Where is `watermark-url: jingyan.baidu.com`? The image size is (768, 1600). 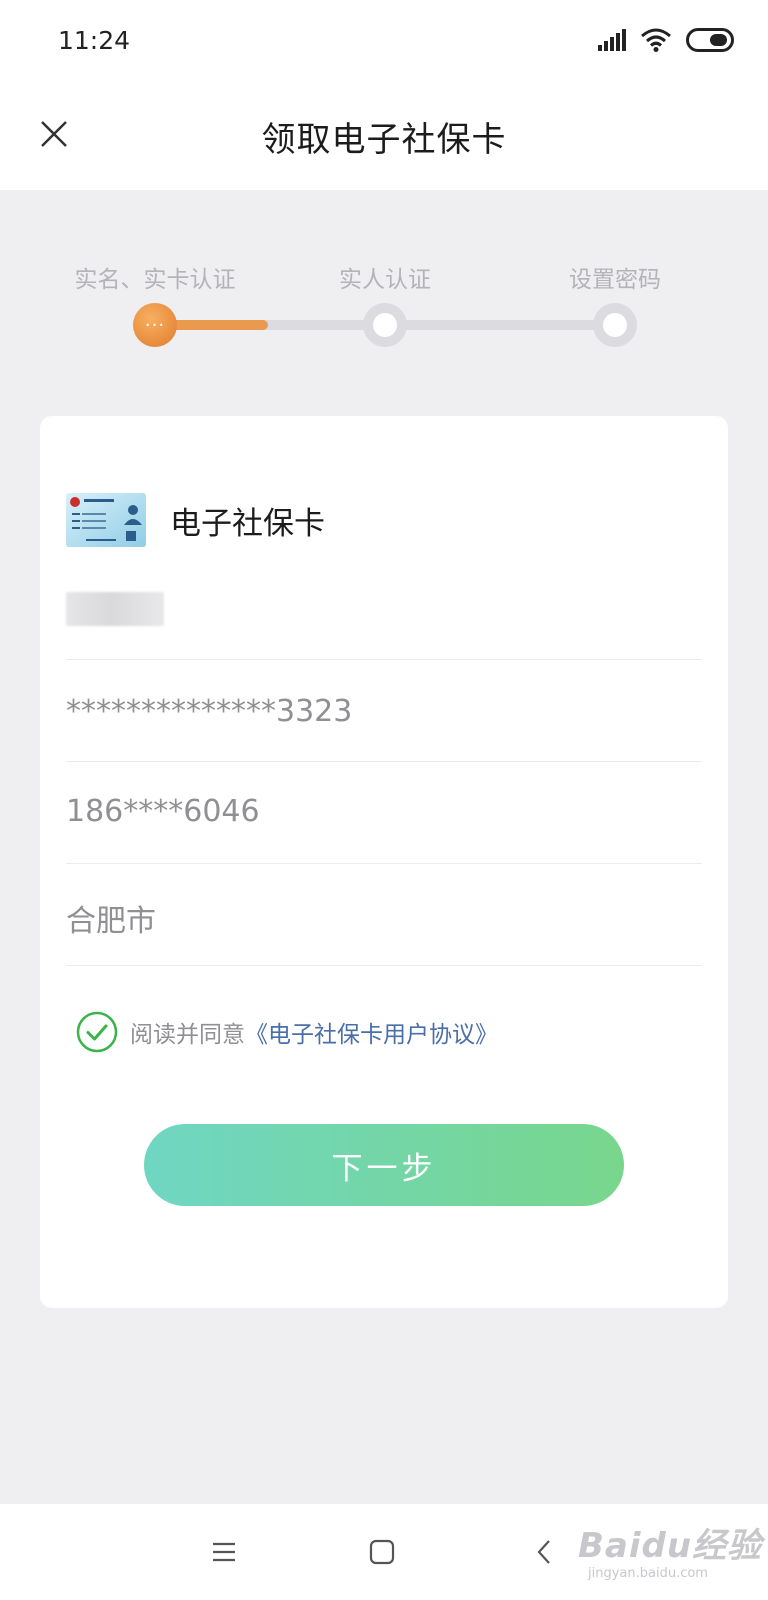
watermark-url: jingyan.baidu.com is located at coordinates (648, 1573).